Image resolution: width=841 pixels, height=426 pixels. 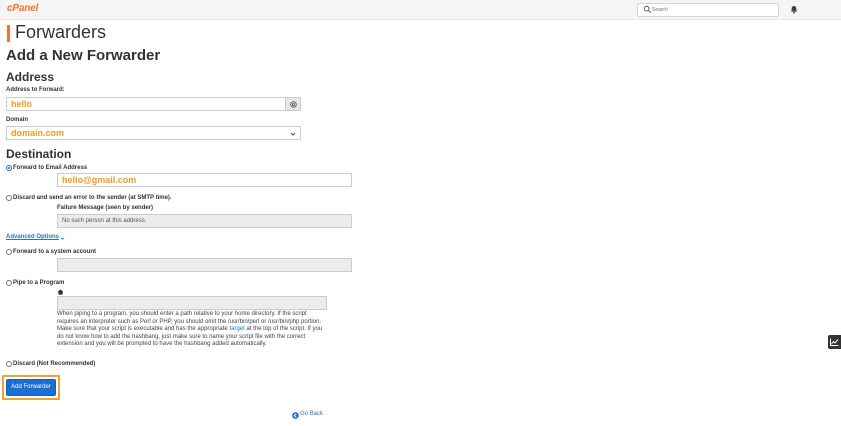 I want to click on add-forwarder-button: Add Forwarder, so click(x=31, y=387).